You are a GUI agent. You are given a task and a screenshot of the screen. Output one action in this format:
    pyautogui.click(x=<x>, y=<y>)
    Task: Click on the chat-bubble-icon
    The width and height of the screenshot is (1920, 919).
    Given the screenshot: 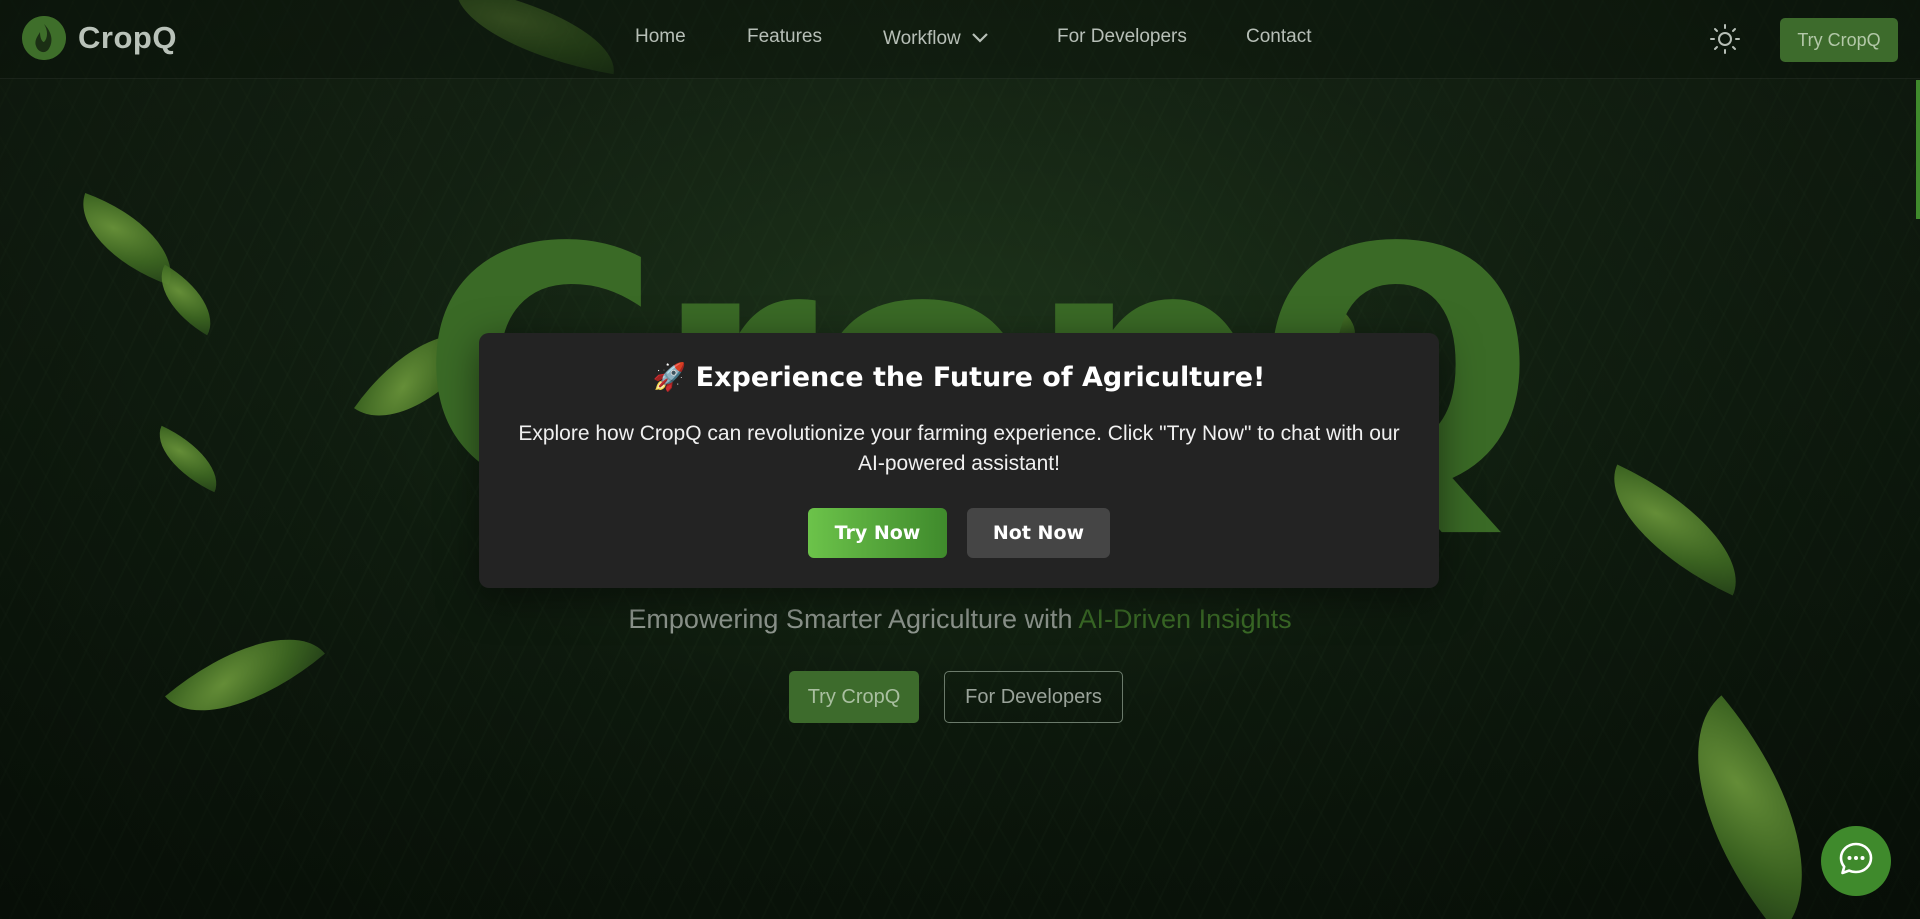 What is the action you would take?
    pyautogui.click(x=1856, y=861)
    